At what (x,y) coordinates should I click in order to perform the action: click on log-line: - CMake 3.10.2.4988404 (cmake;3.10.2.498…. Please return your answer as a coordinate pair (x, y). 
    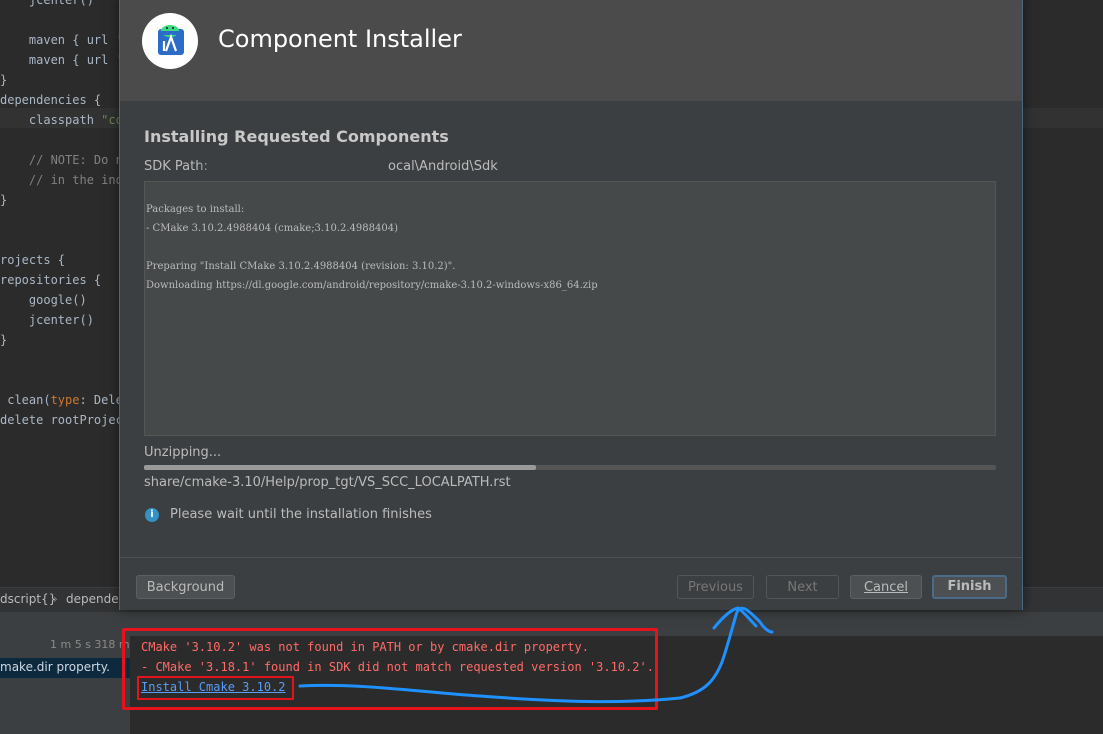
    Looking at the image, I should click on (272, 228).